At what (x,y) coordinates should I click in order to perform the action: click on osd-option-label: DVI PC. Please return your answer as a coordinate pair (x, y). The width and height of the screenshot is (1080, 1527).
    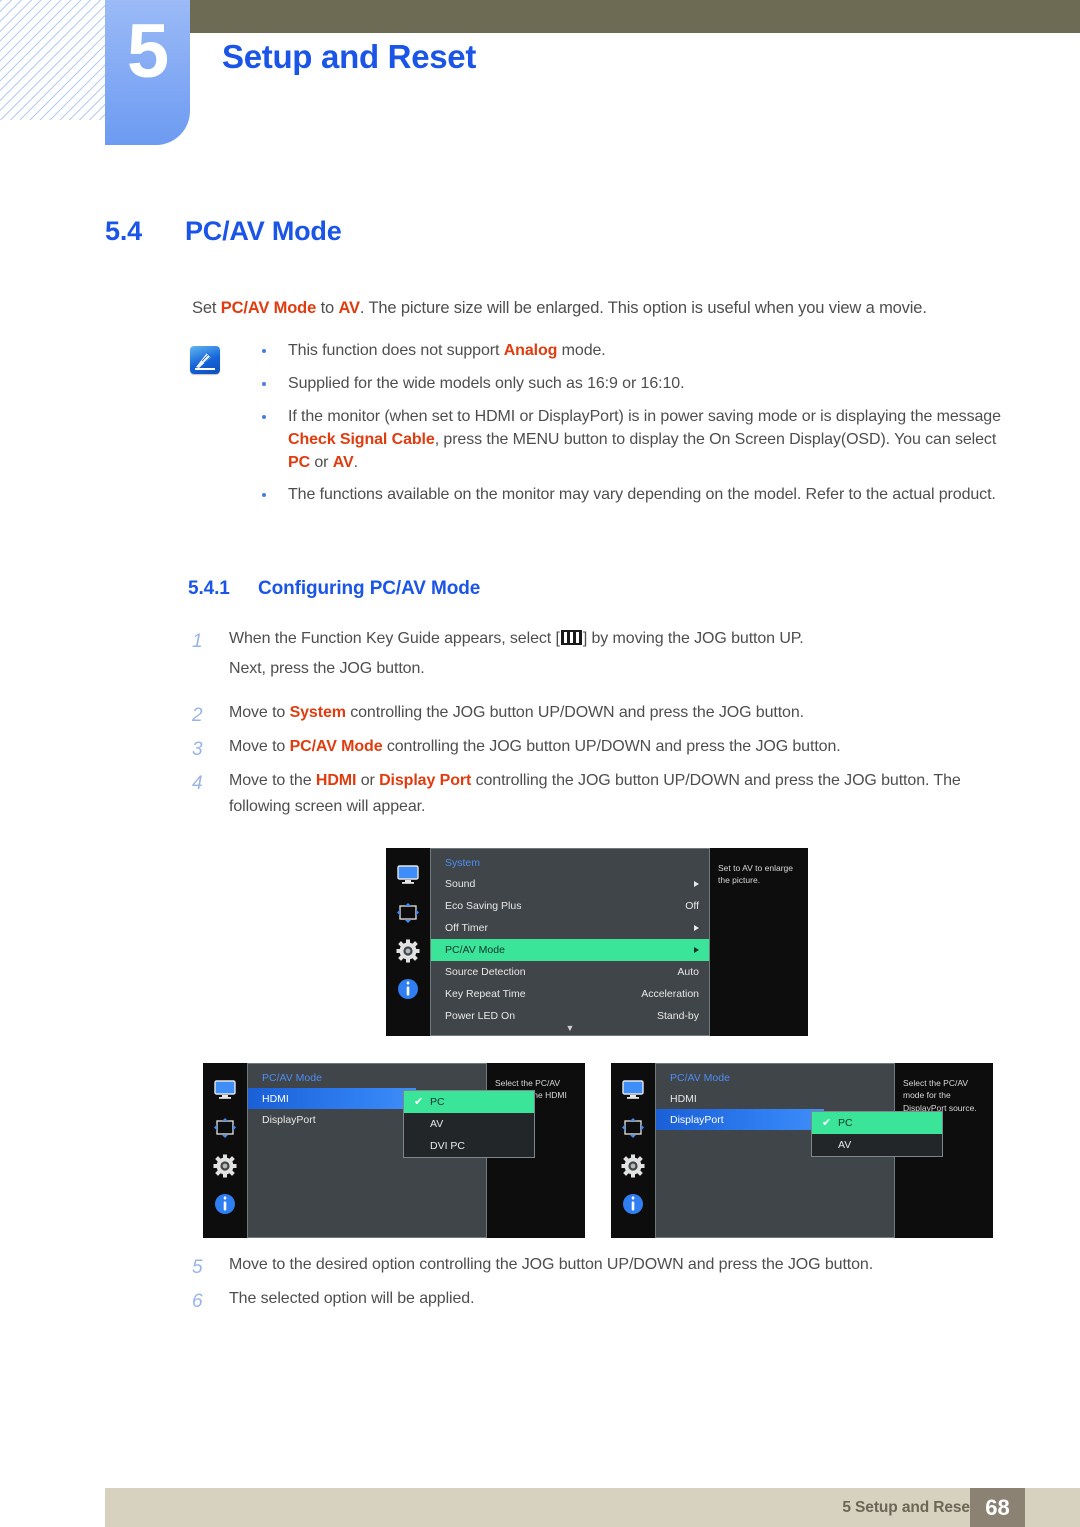
    Looking at the image, I should click on (448, 1146).